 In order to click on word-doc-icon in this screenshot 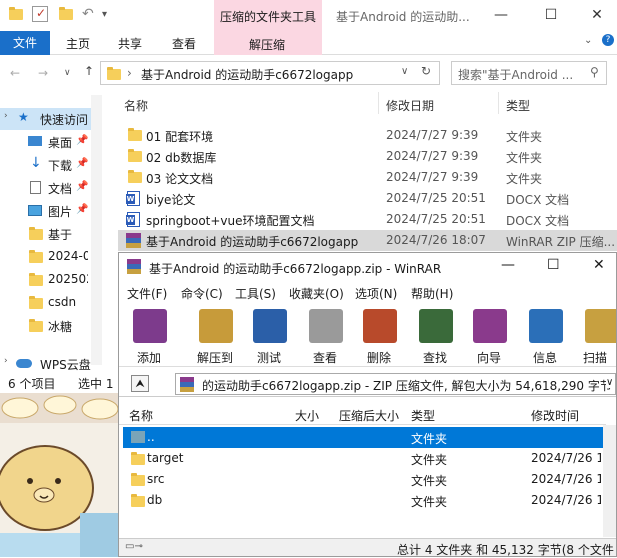, I will do `click(133, 219)`.